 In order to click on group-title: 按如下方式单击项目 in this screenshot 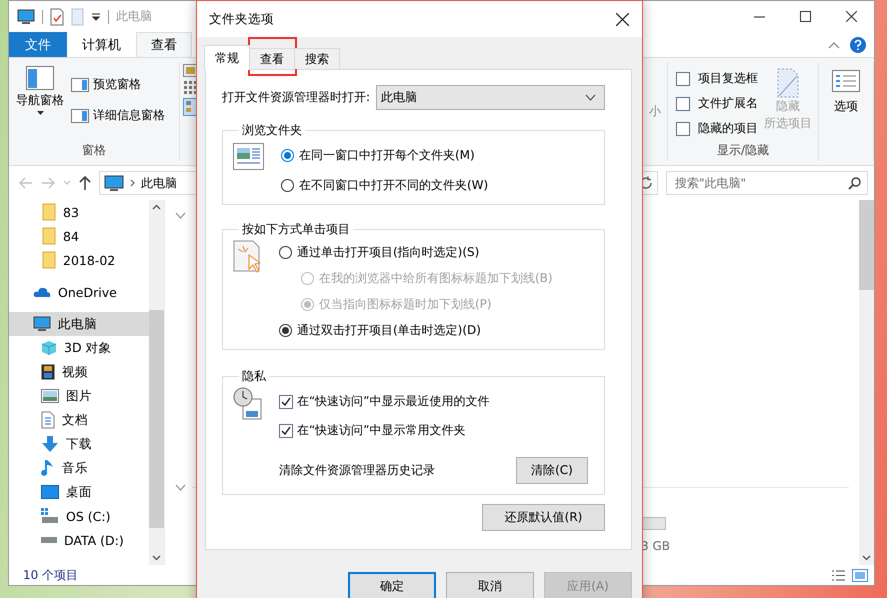, I will do `click(296, 229)`.